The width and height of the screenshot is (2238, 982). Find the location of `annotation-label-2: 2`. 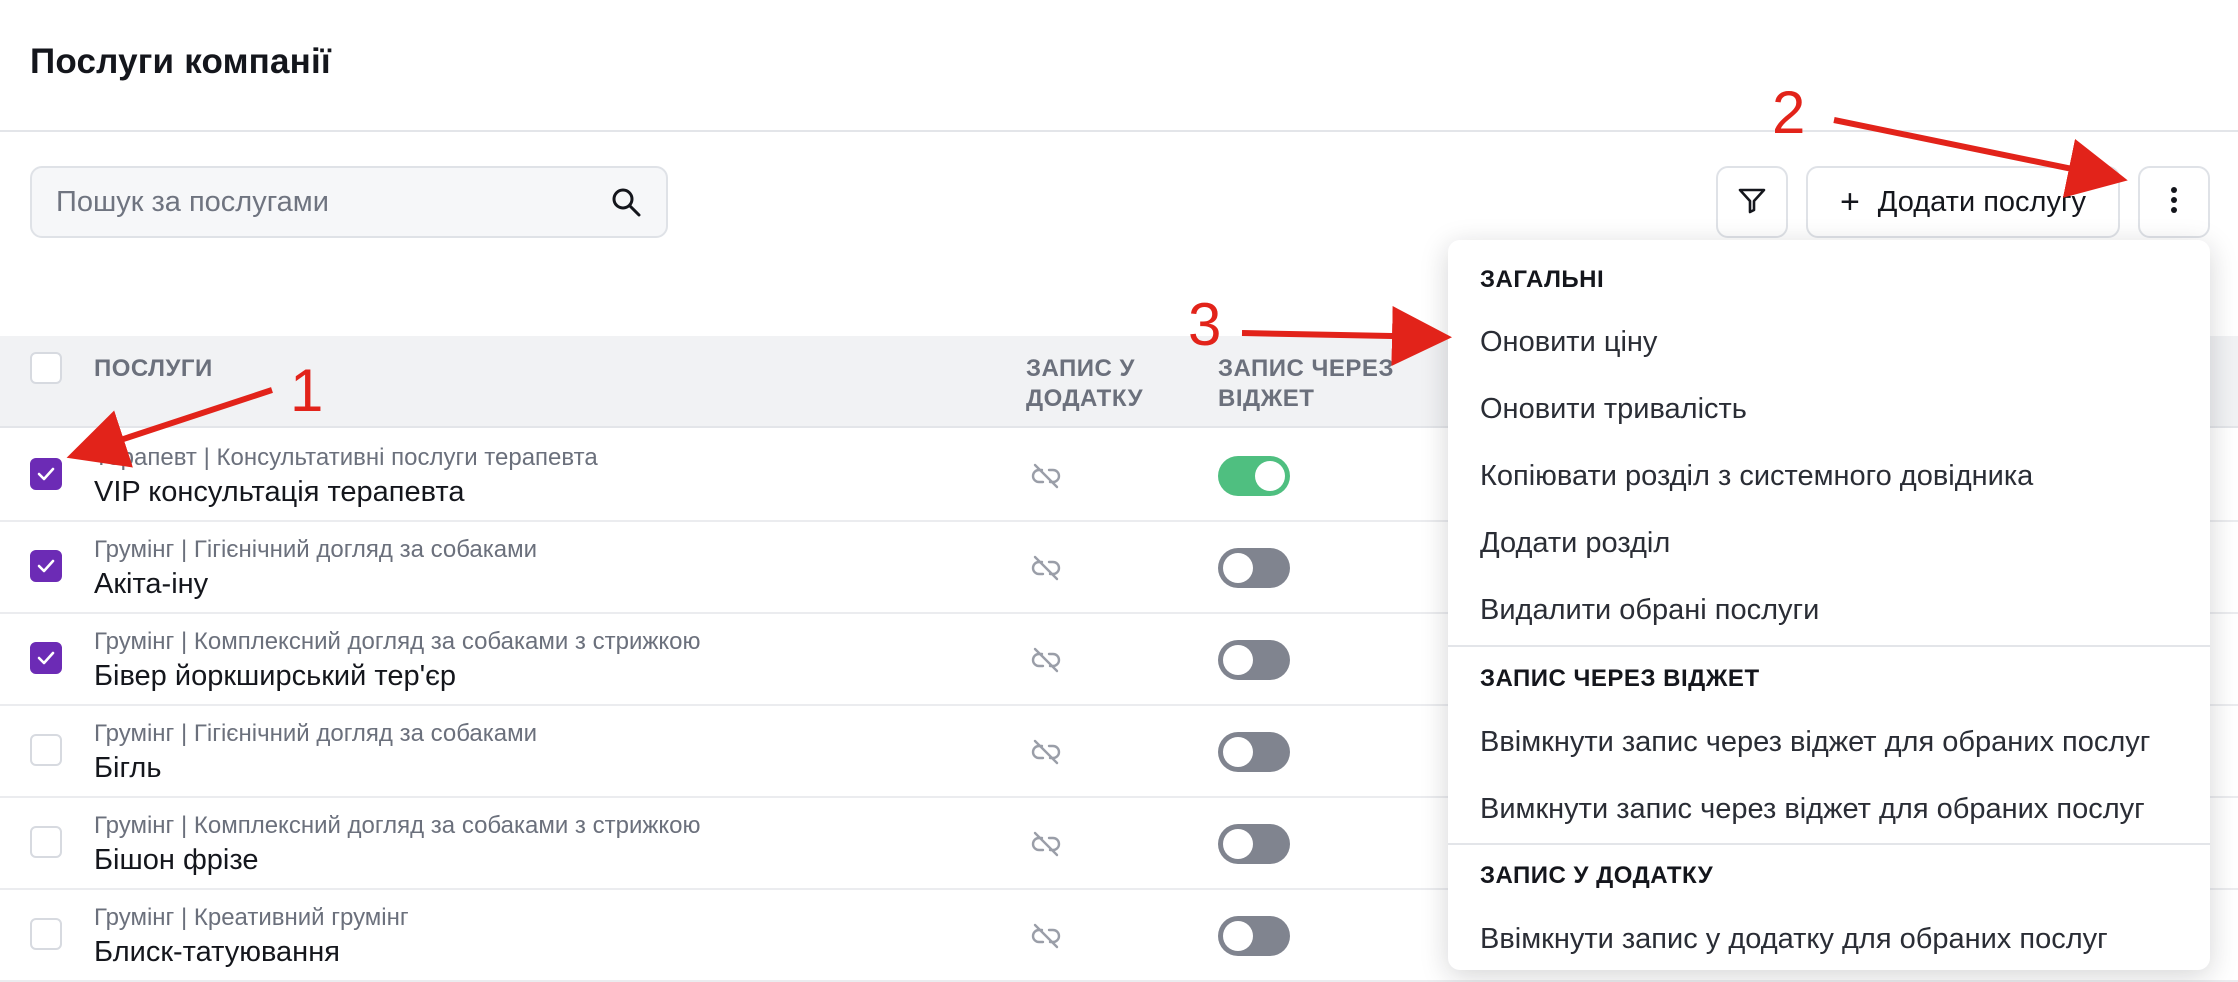

annotation-label-2: 2 is located at coordinates (1789, 112).